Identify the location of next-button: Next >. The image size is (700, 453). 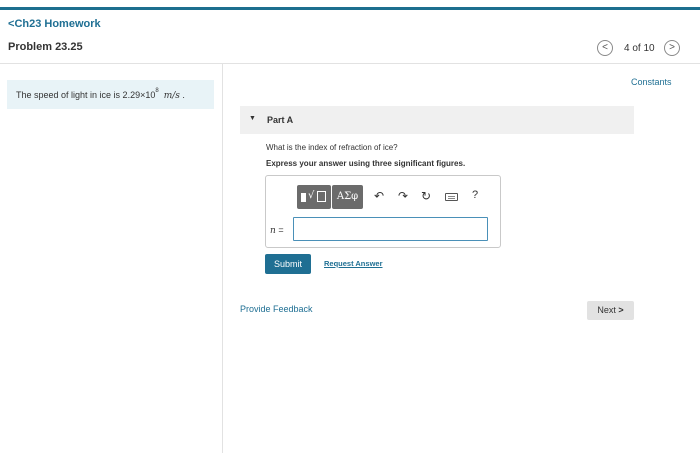
(610, 310).